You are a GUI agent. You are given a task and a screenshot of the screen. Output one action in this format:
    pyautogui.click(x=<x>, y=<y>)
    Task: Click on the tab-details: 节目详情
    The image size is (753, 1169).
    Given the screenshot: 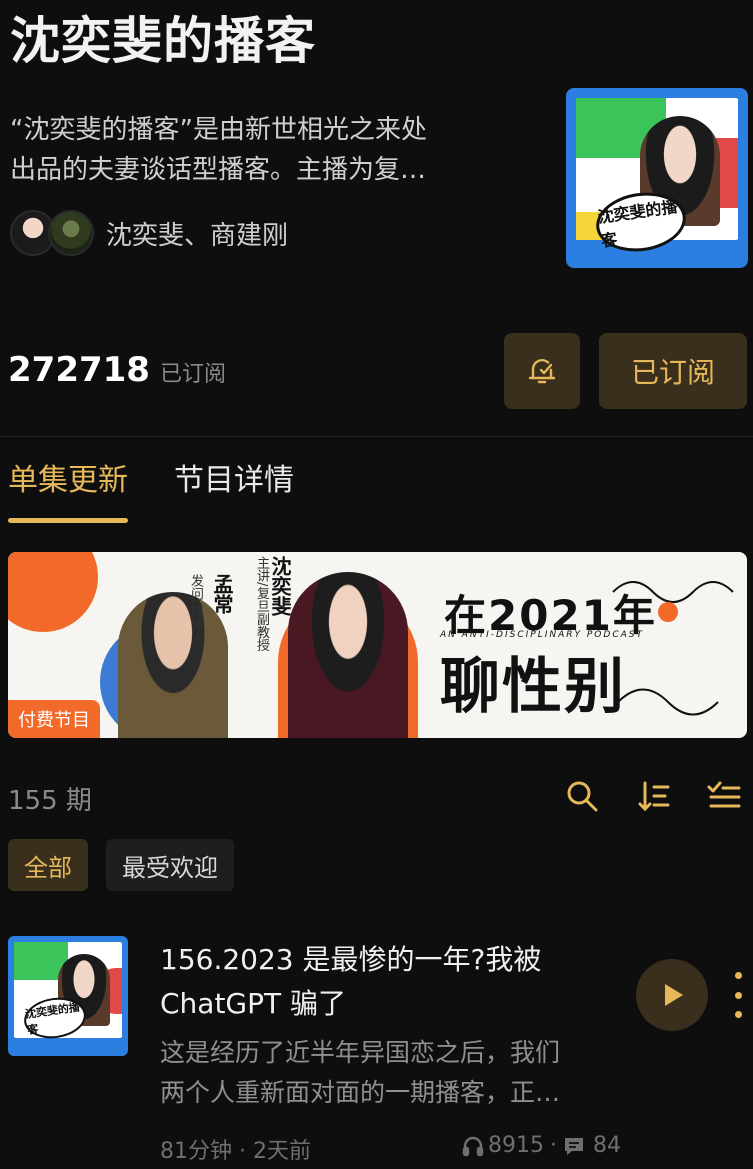 What is the action you would take?
    pyautogui.click(x=234, y=489)
    